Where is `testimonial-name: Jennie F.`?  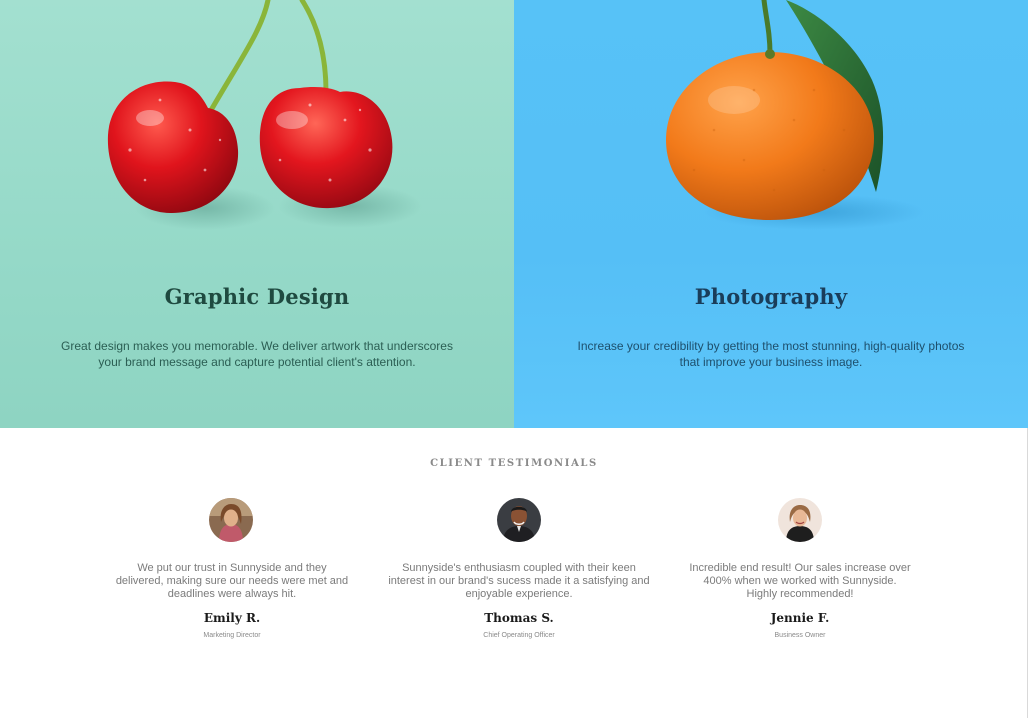 testimonial-name: Jennie F. is located at coordinates (800, 618).